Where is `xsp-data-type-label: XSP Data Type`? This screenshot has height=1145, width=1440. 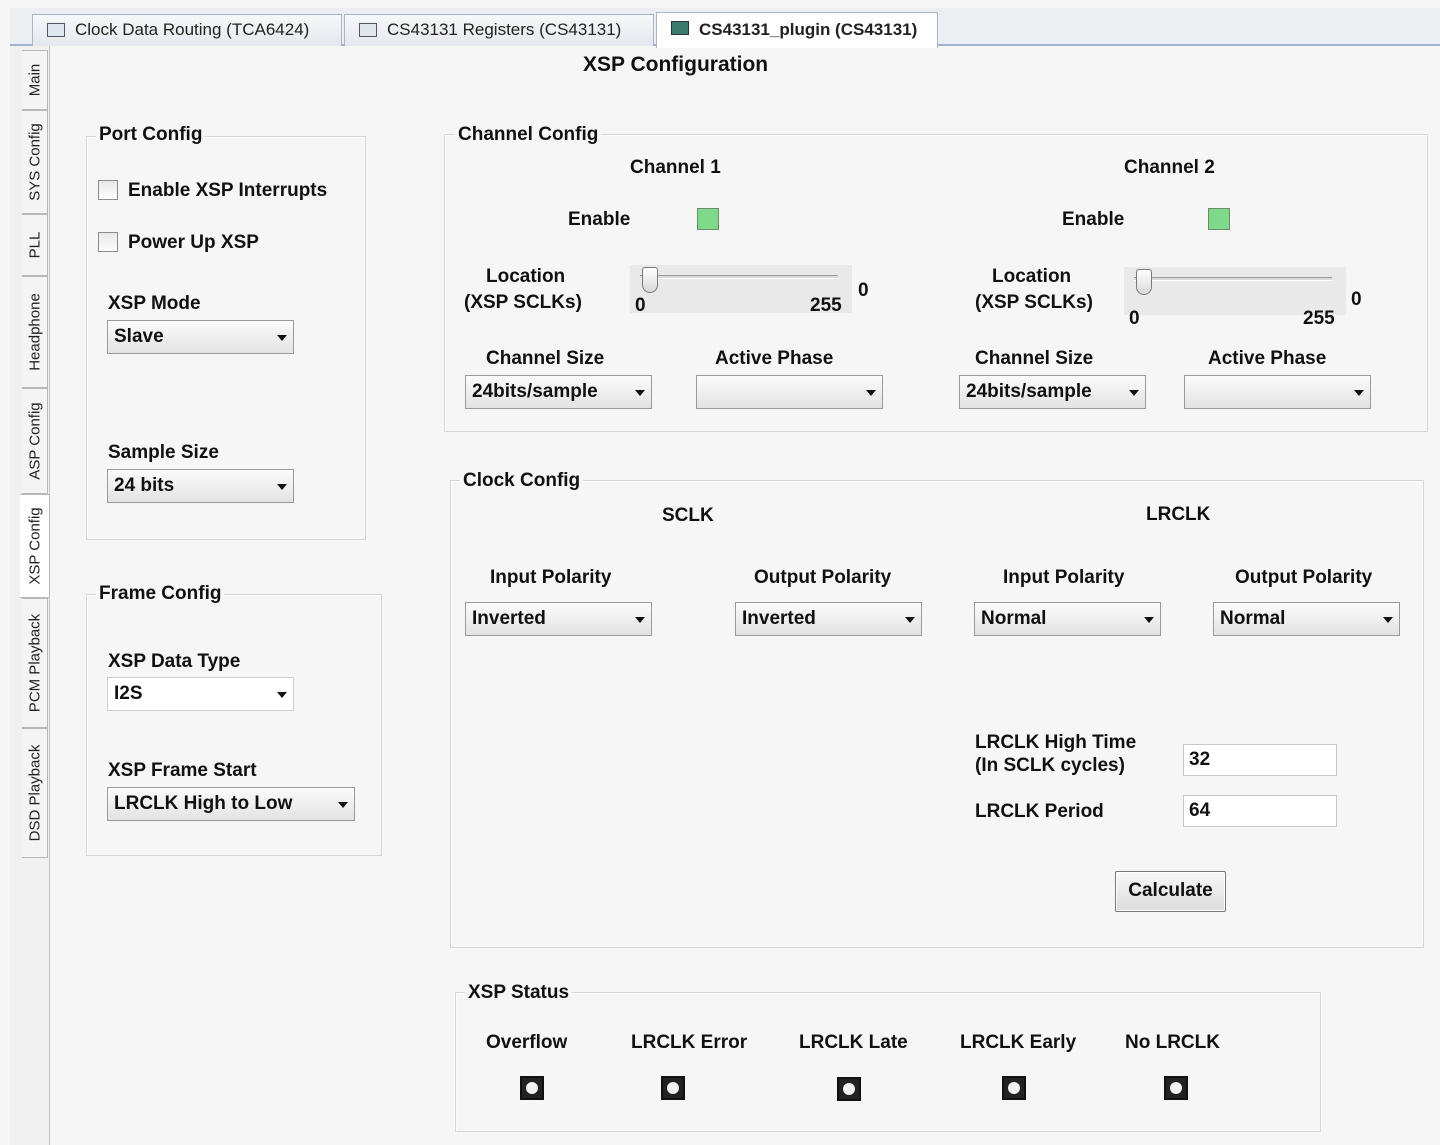
xsp-data-type-label: XSP Data Type is located at coordinates (174, 661).